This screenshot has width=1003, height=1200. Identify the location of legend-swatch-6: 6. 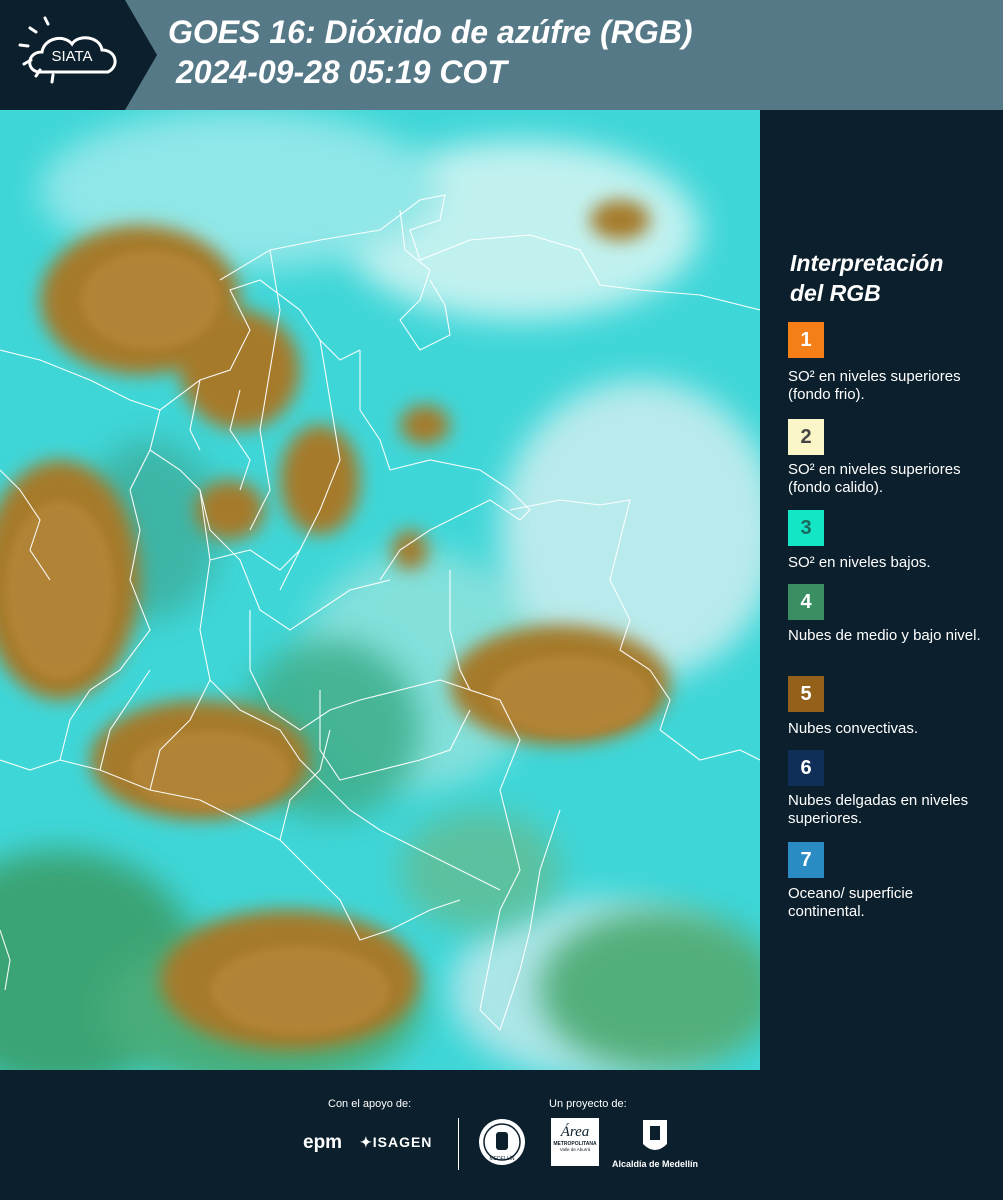
(806, 768).